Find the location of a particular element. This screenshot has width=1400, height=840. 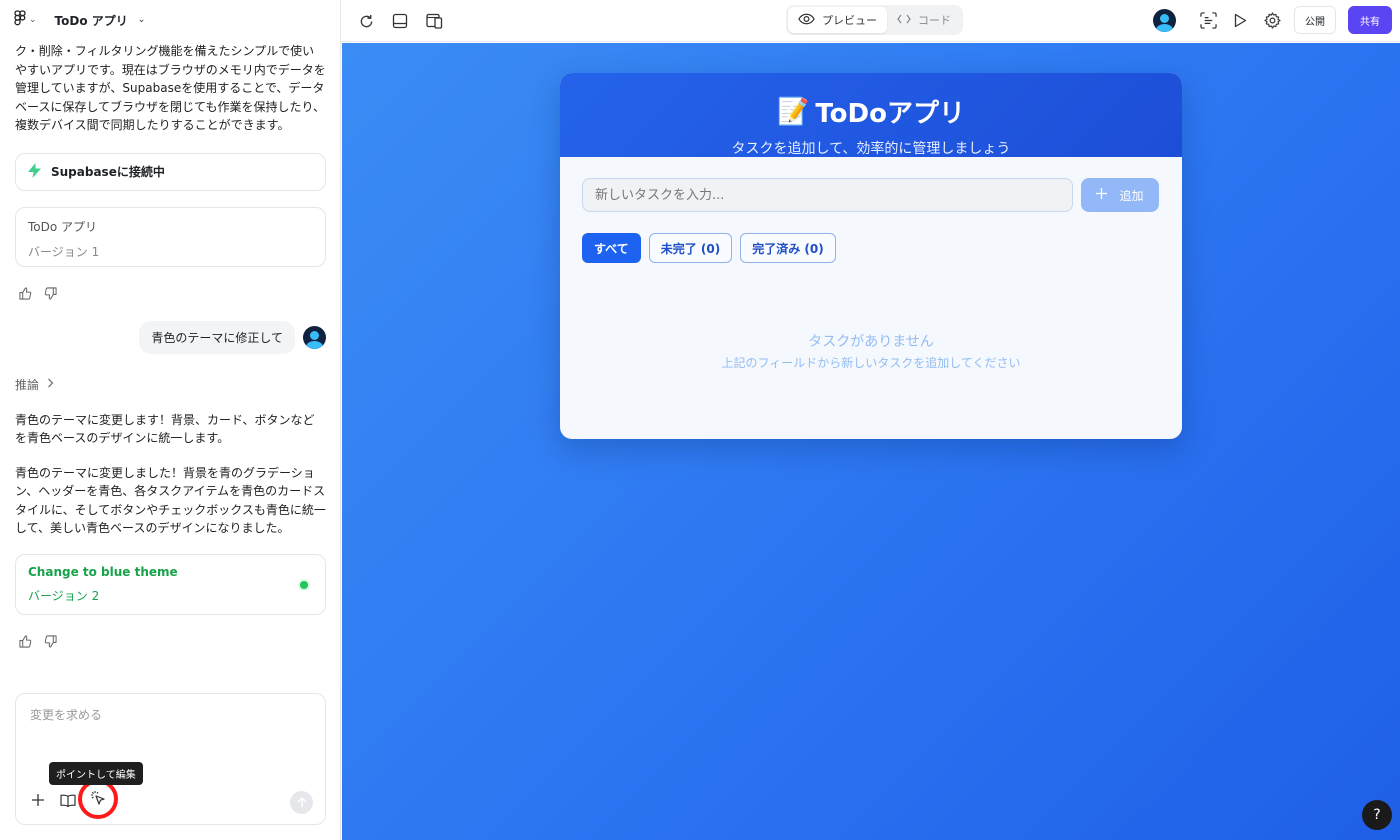

point-and-edit-tooltip: ポイントして編集 is located at coordinates (96, 773).